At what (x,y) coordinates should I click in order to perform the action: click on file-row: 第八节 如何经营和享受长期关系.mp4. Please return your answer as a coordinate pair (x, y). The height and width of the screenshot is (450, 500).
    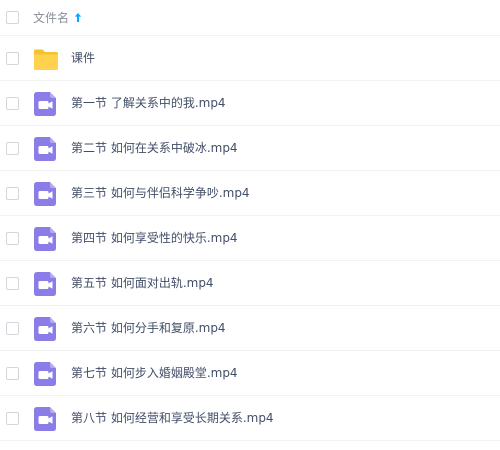
    Looking at the image, I should click on (250, 418).